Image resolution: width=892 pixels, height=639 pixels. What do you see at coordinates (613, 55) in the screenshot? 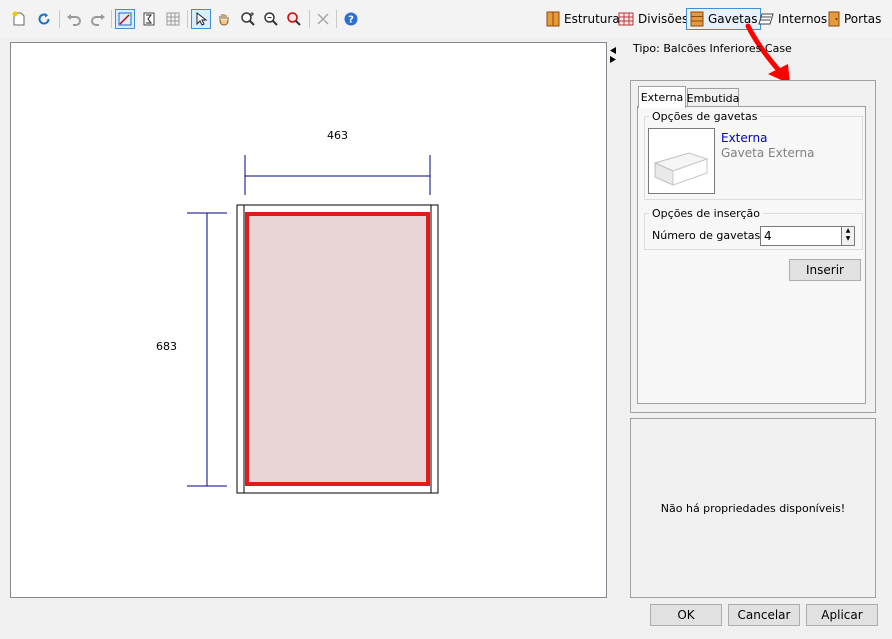
I see `collapse-panel-icon` at bounding box center [613, 55].